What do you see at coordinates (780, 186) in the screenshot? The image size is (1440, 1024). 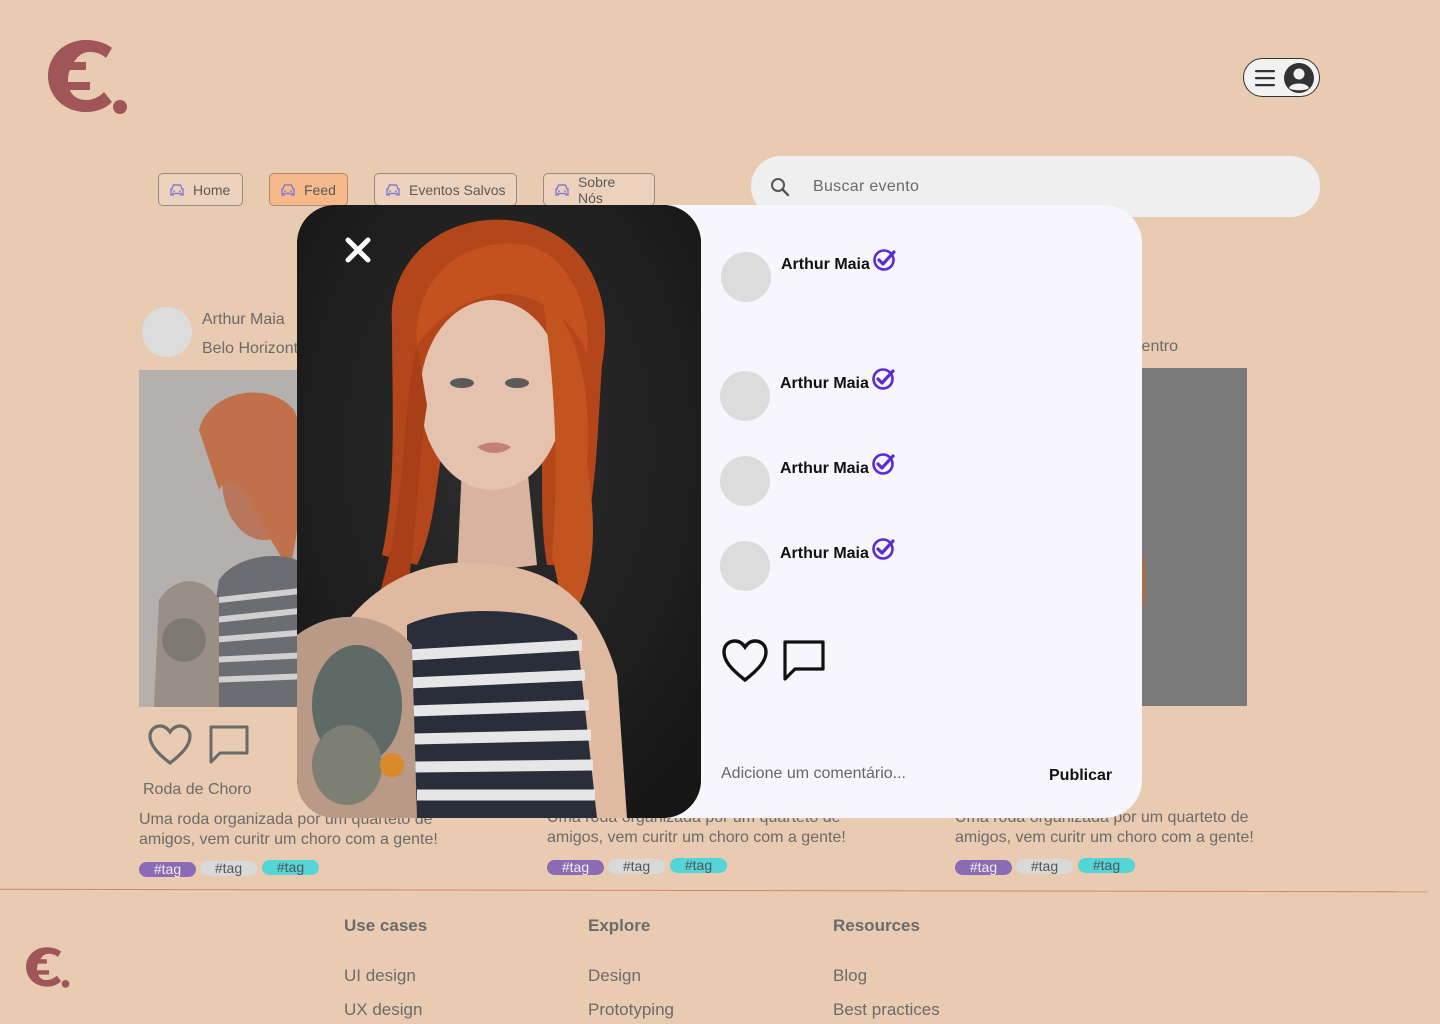 I see `search-icon` at bounding box center [780, 186].